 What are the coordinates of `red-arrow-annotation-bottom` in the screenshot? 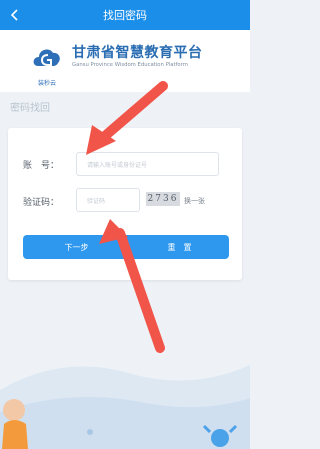 It's located at (132, 286).